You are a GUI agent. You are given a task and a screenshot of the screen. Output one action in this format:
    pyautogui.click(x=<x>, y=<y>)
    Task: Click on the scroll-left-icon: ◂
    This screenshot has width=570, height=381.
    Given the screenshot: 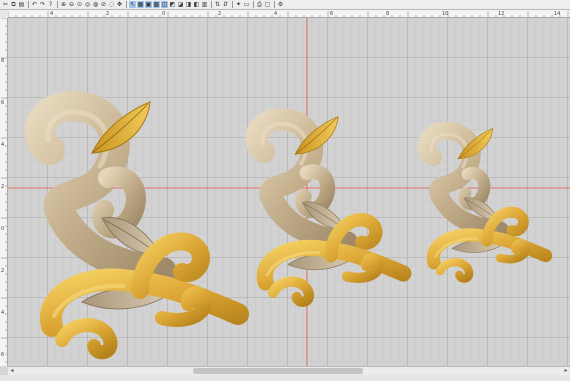 What is the action you would take?
    pyautogui.click(x=12, y=371)
    